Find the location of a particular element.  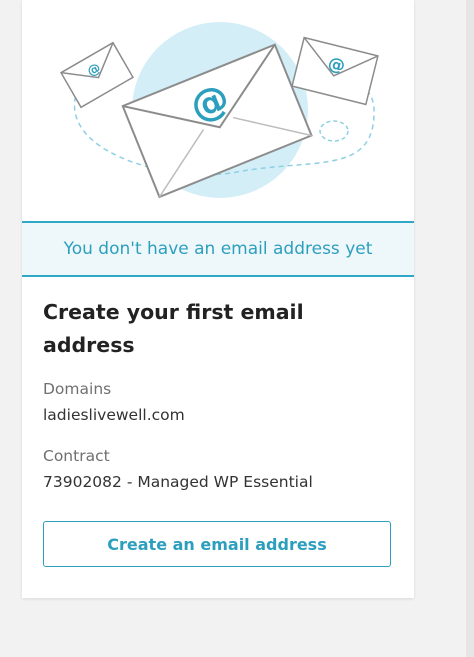

envelope-icon: @ is located at coordinates (97, 75).